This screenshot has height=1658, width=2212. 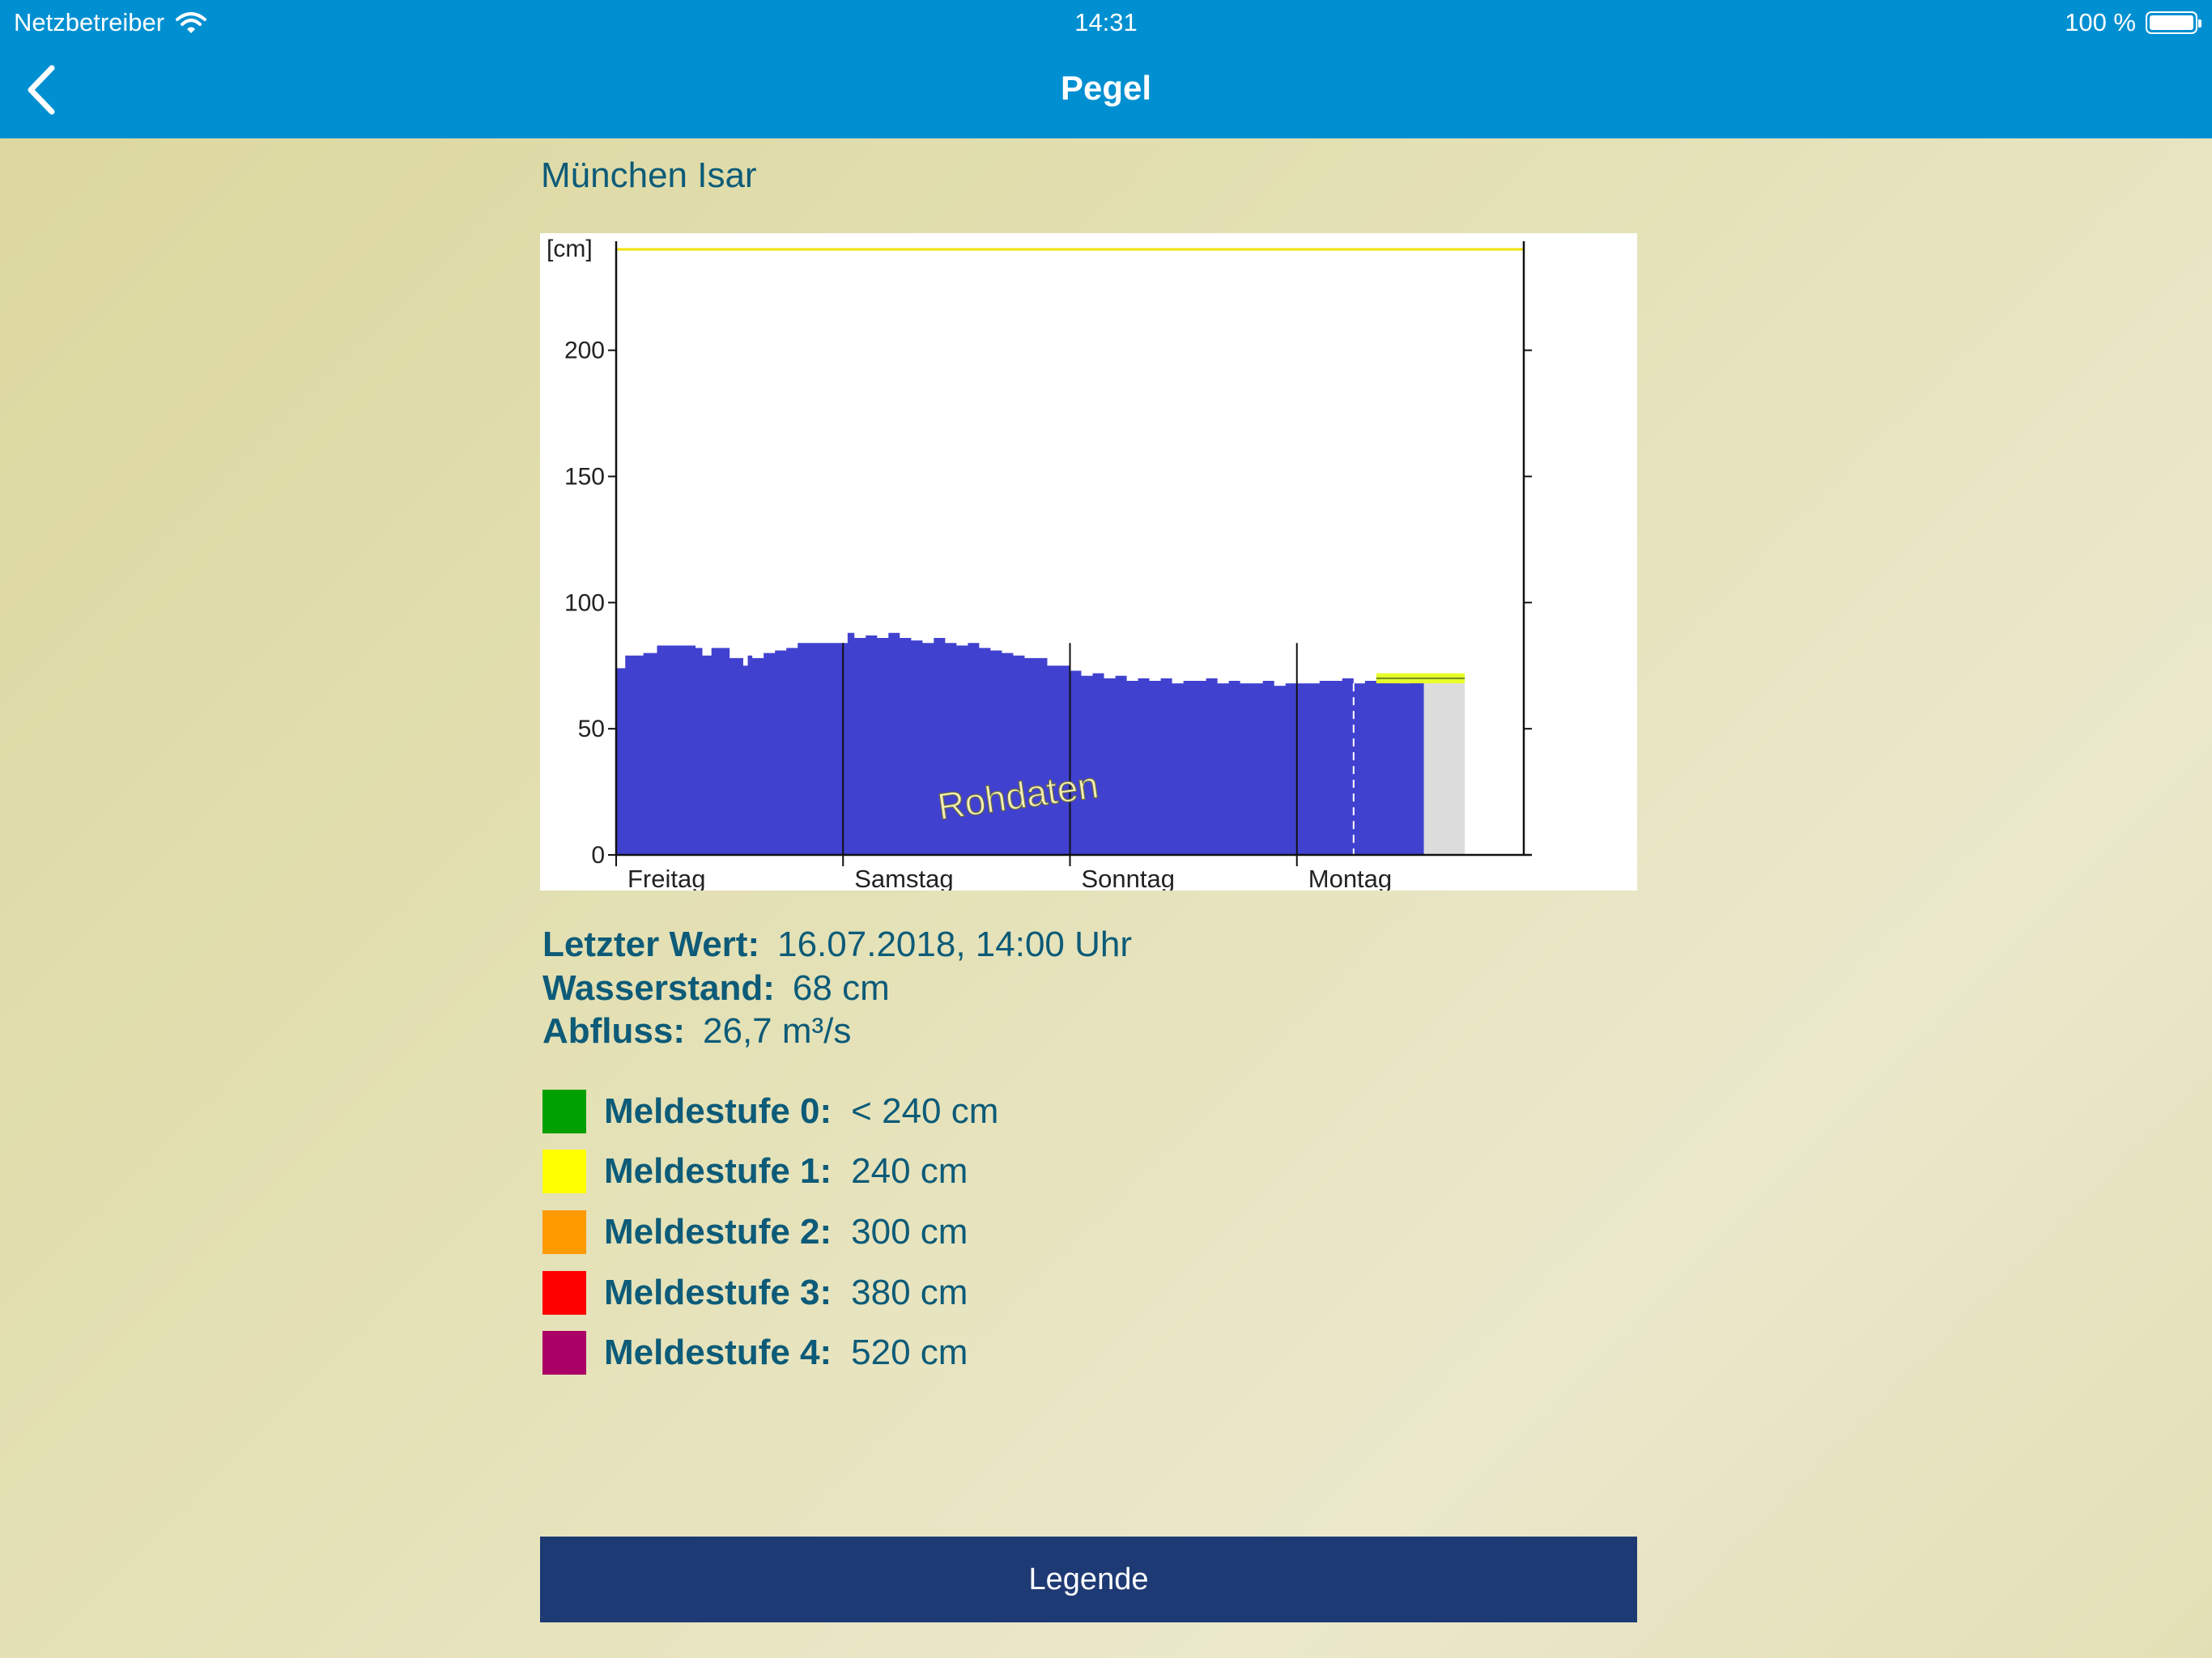 What do you see at coordinates (1444, 769) in the screenshot?
I see `forecast-area` at bounding box center [1444, 769].